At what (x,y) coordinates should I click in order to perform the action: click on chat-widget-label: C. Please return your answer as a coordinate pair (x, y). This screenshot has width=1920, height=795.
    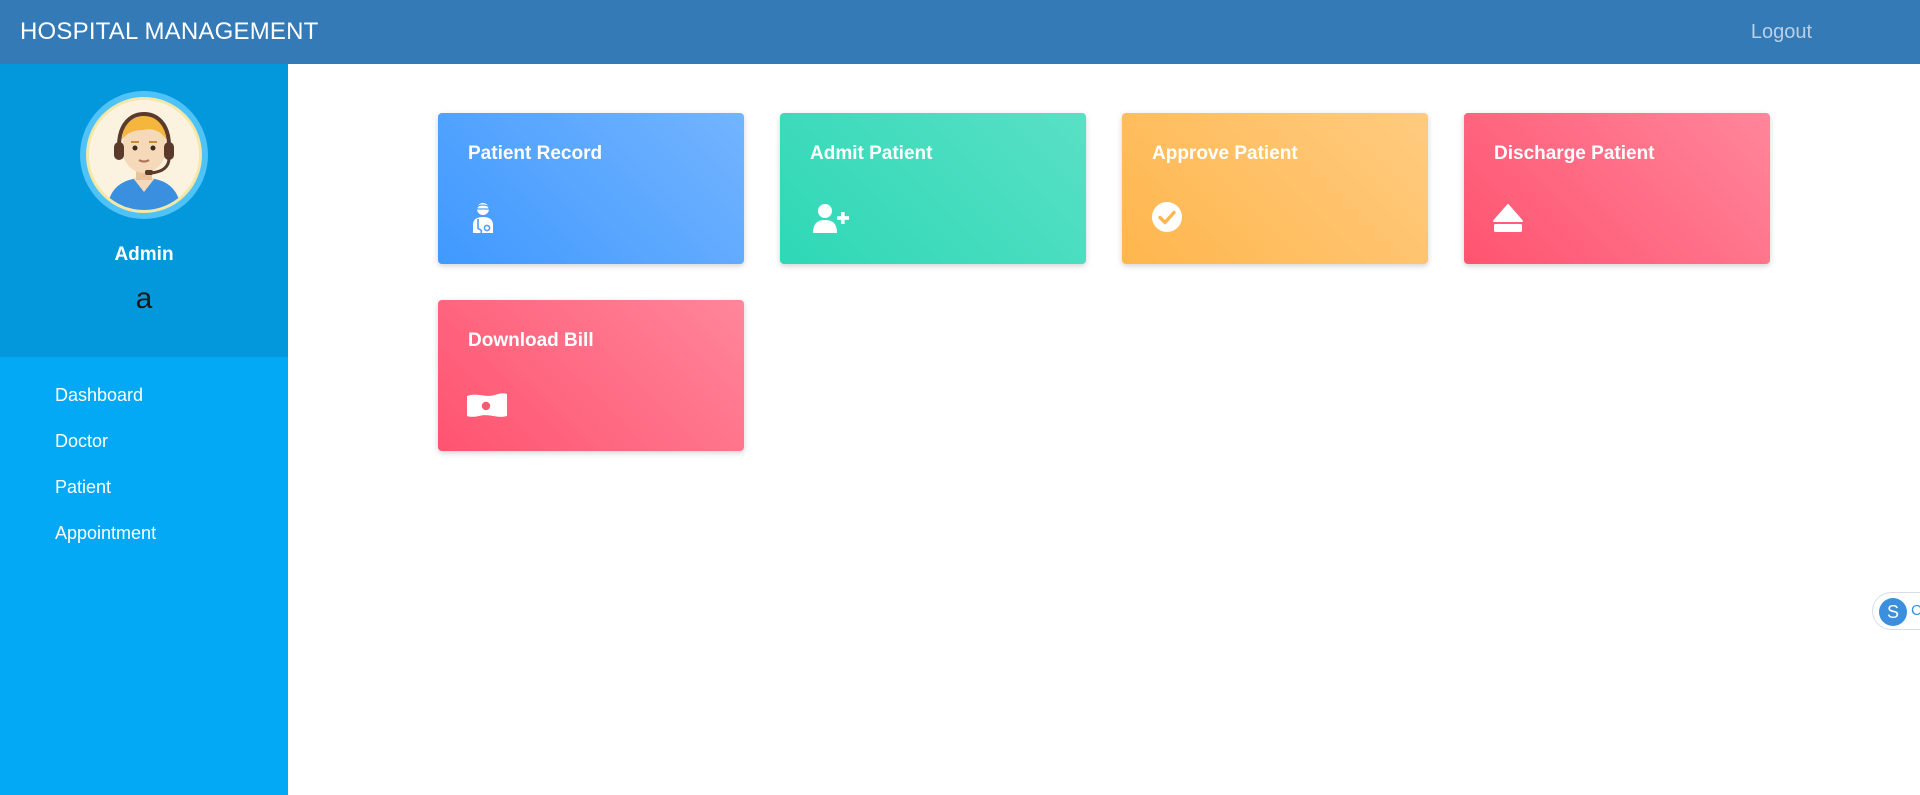
    Looking at the image, I should click on (1915, 610).